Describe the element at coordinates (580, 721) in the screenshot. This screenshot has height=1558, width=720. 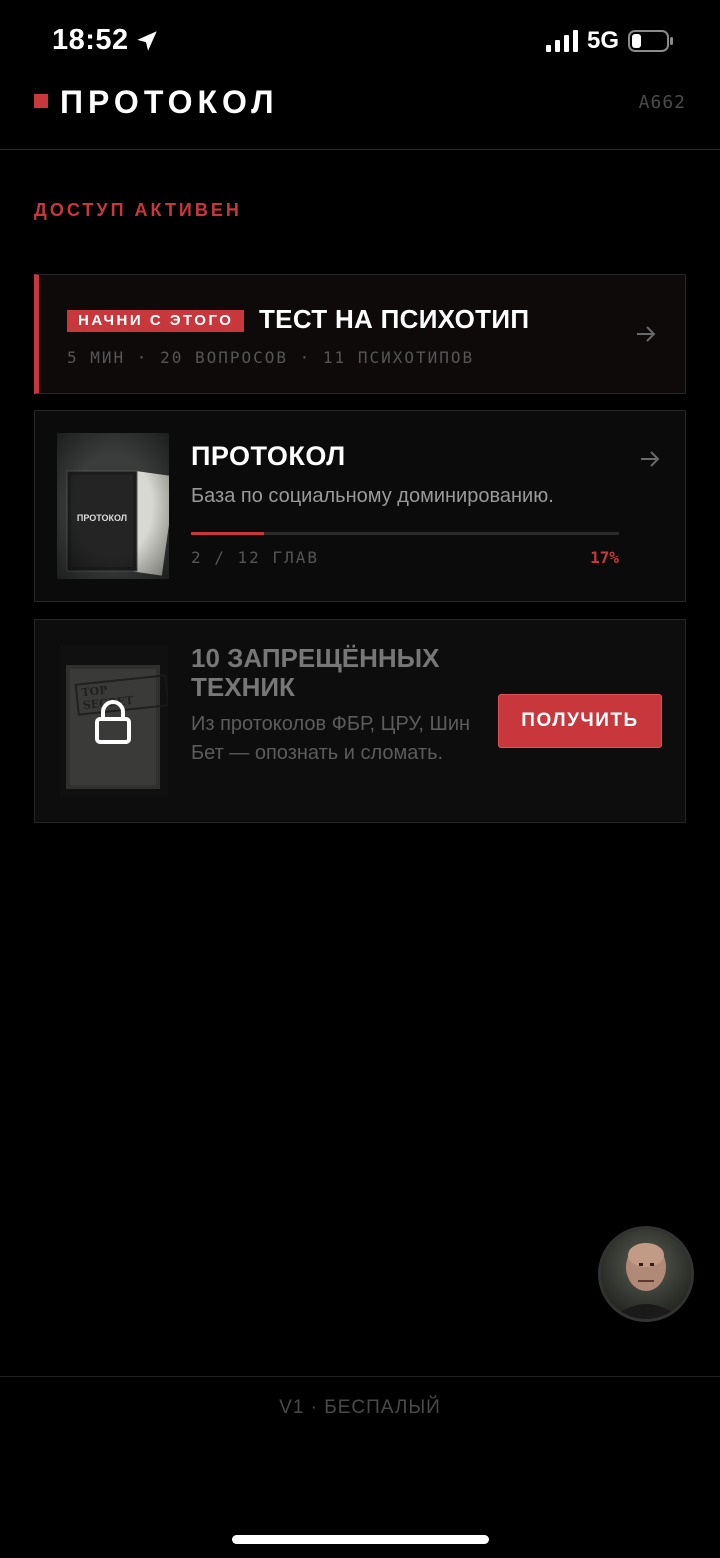
I see `get-button: ПОЛУЧИТЬ` at that location.